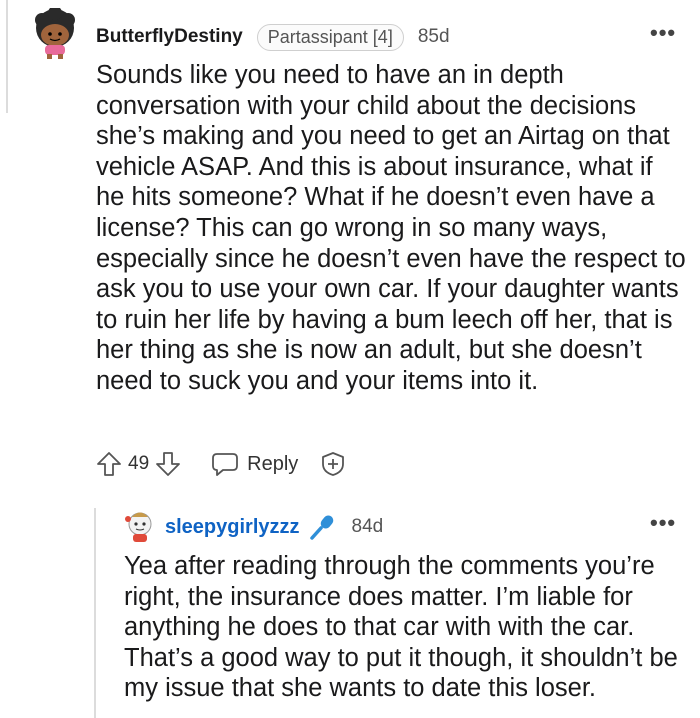  Describe the element at coordinates (367, 526) in the screenshot. I see `reply-age: 84d` at that location.